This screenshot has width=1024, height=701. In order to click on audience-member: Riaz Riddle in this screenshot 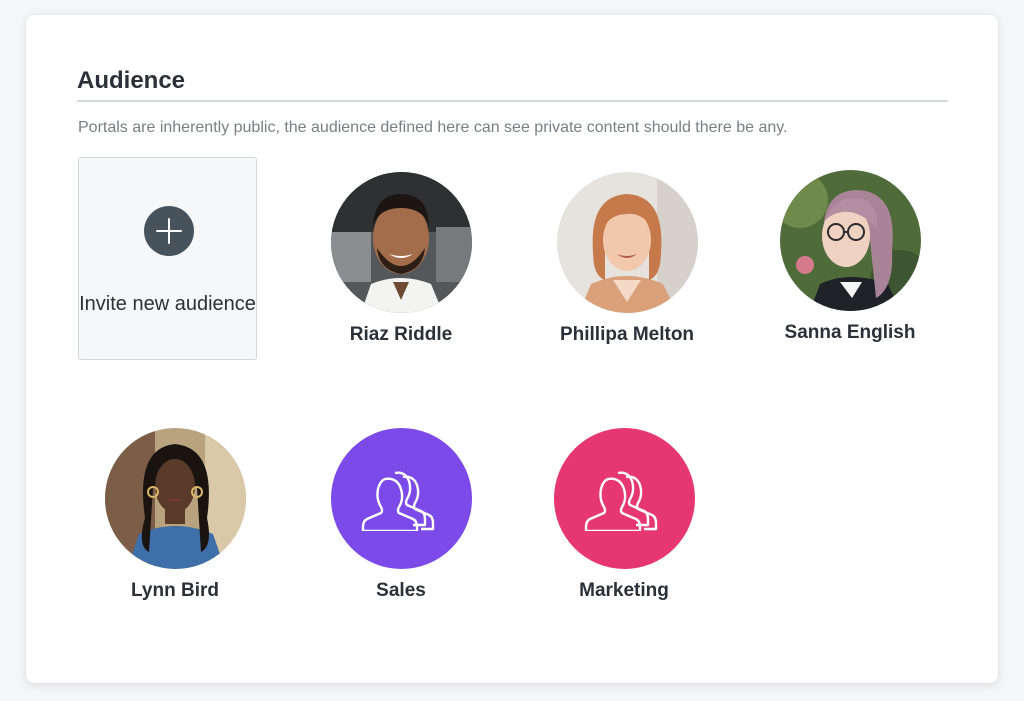, I will do `click(401, 259)`.